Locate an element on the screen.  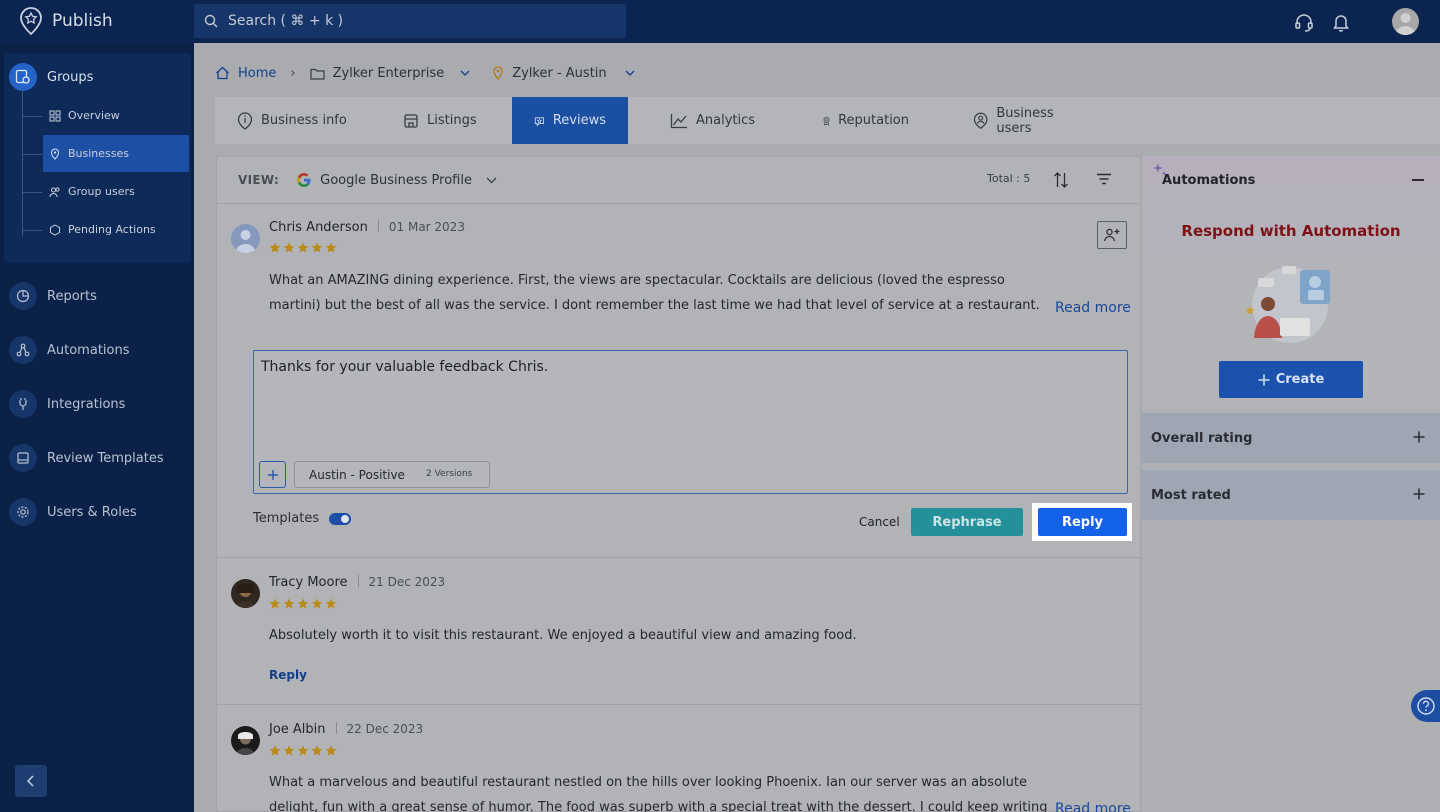
template-name: Austin - Positive is located at coordinates (357, 474).